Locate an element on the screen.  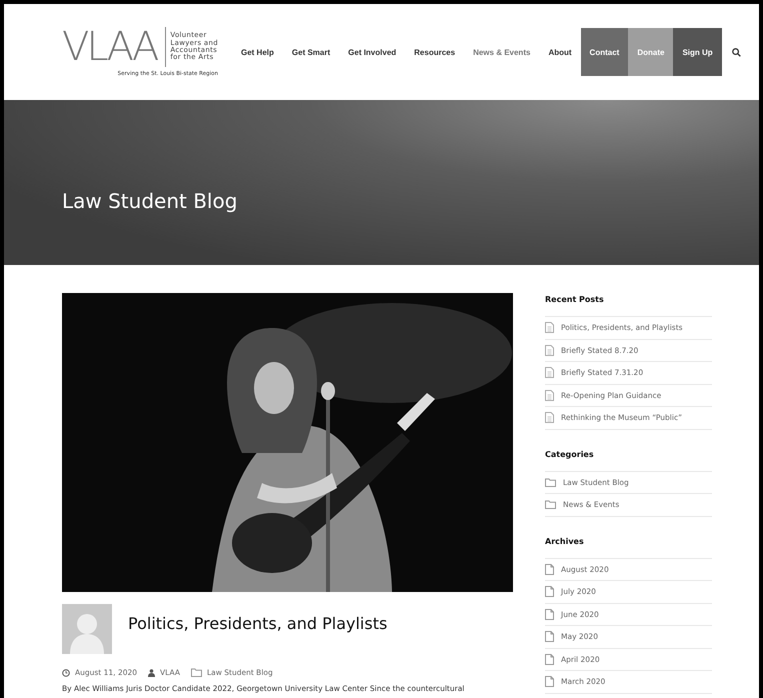
widget-heading: Categories is located at coordinates (570, 454).